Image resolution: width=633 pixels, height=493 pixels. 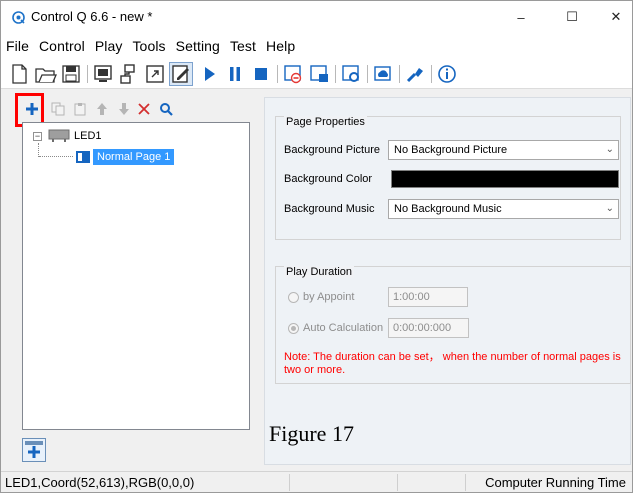 I want to click on bg-picture-row: Background Picture, so click(x=340, y=150).